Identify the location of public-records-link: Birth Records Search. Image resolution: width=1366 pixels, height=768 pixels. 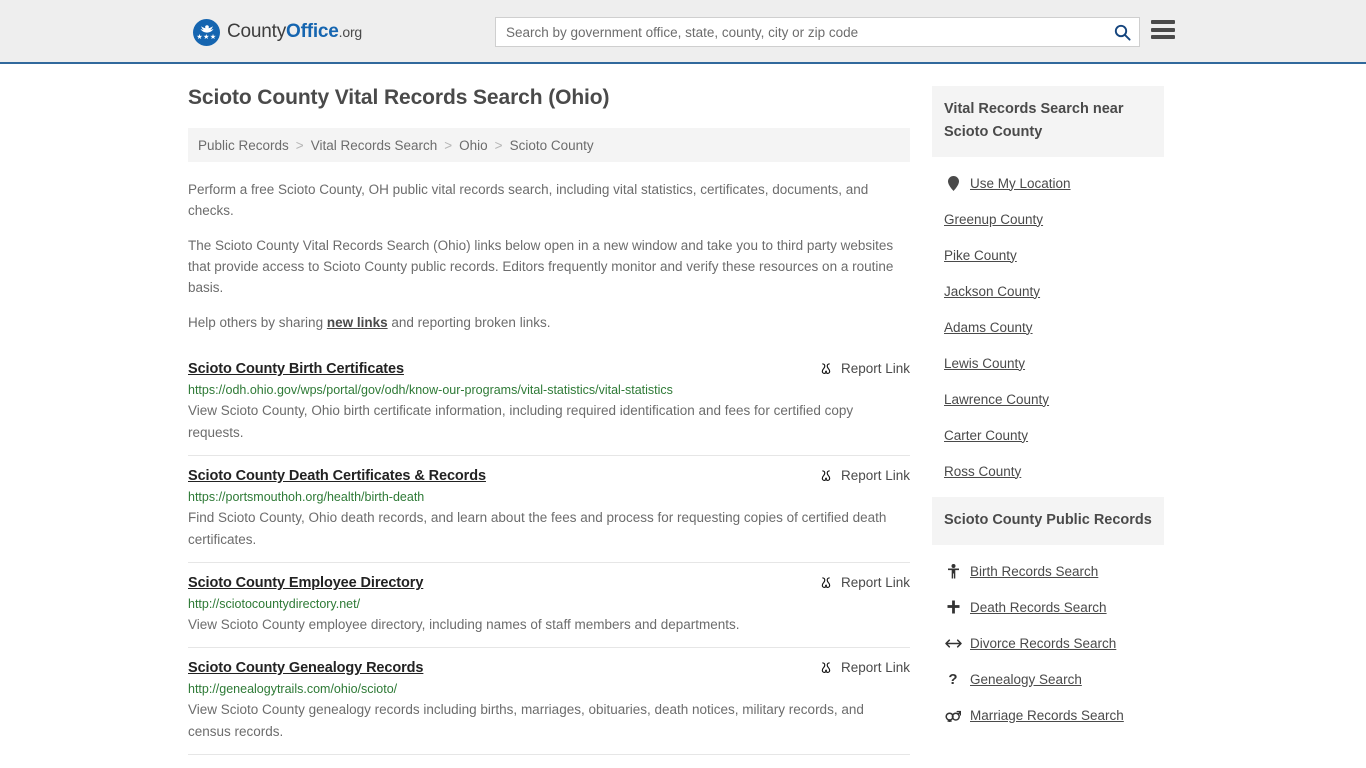
(1034, 571).